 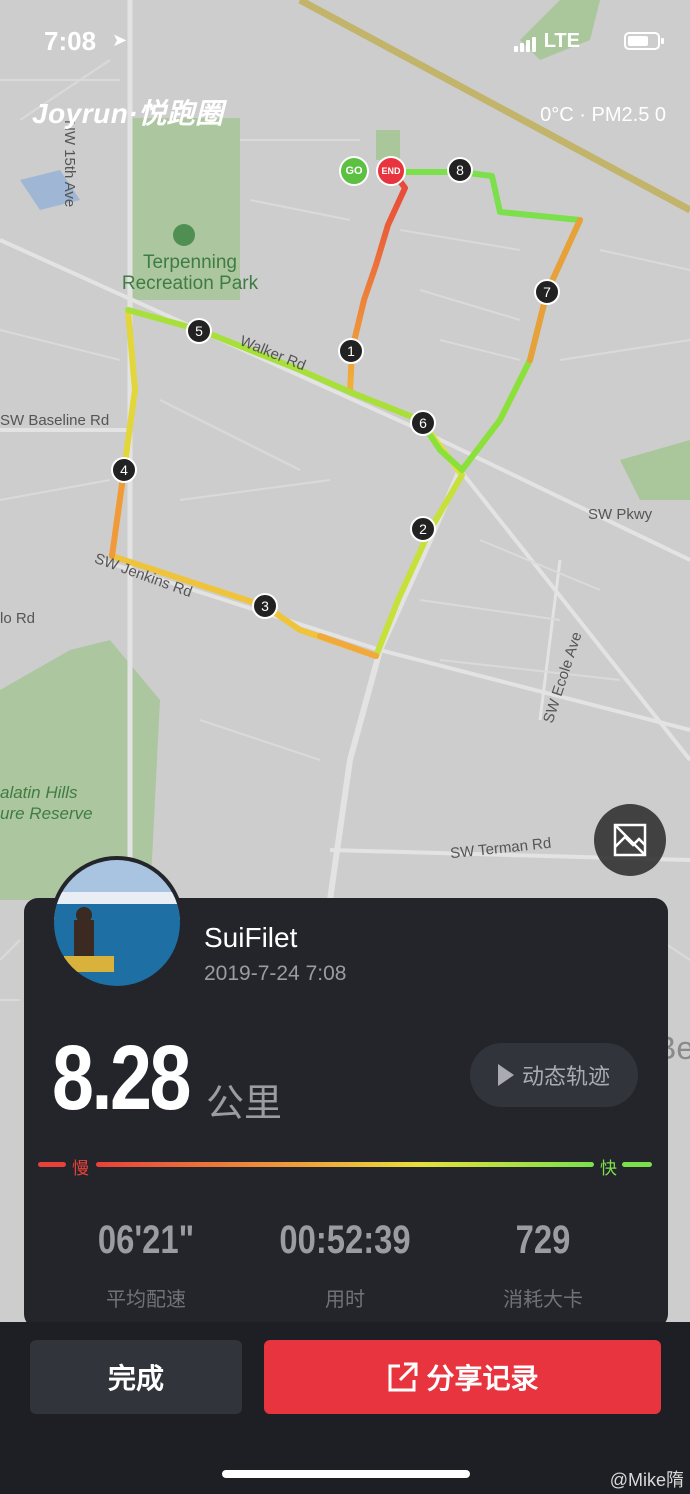 I want to click on start-marker: GO, so click(x=354, y=171).